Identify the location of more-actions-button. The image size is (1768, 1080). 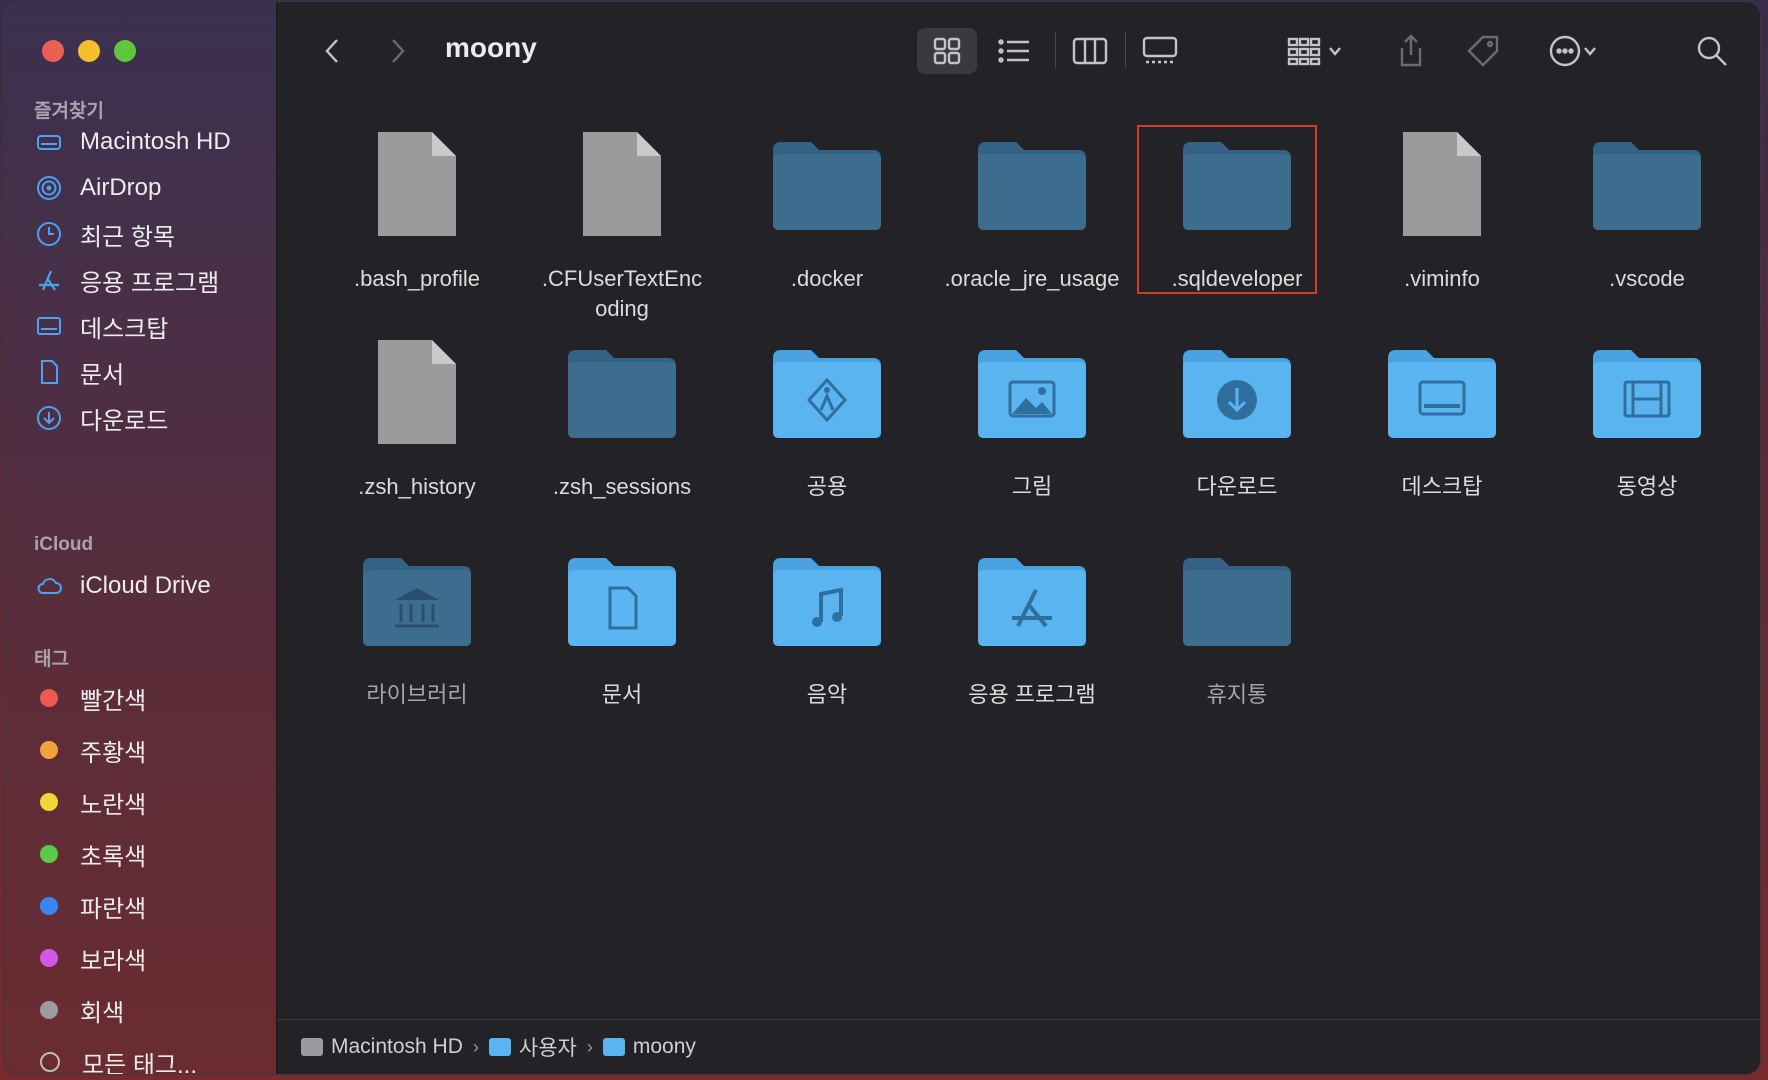
(1573, 51).